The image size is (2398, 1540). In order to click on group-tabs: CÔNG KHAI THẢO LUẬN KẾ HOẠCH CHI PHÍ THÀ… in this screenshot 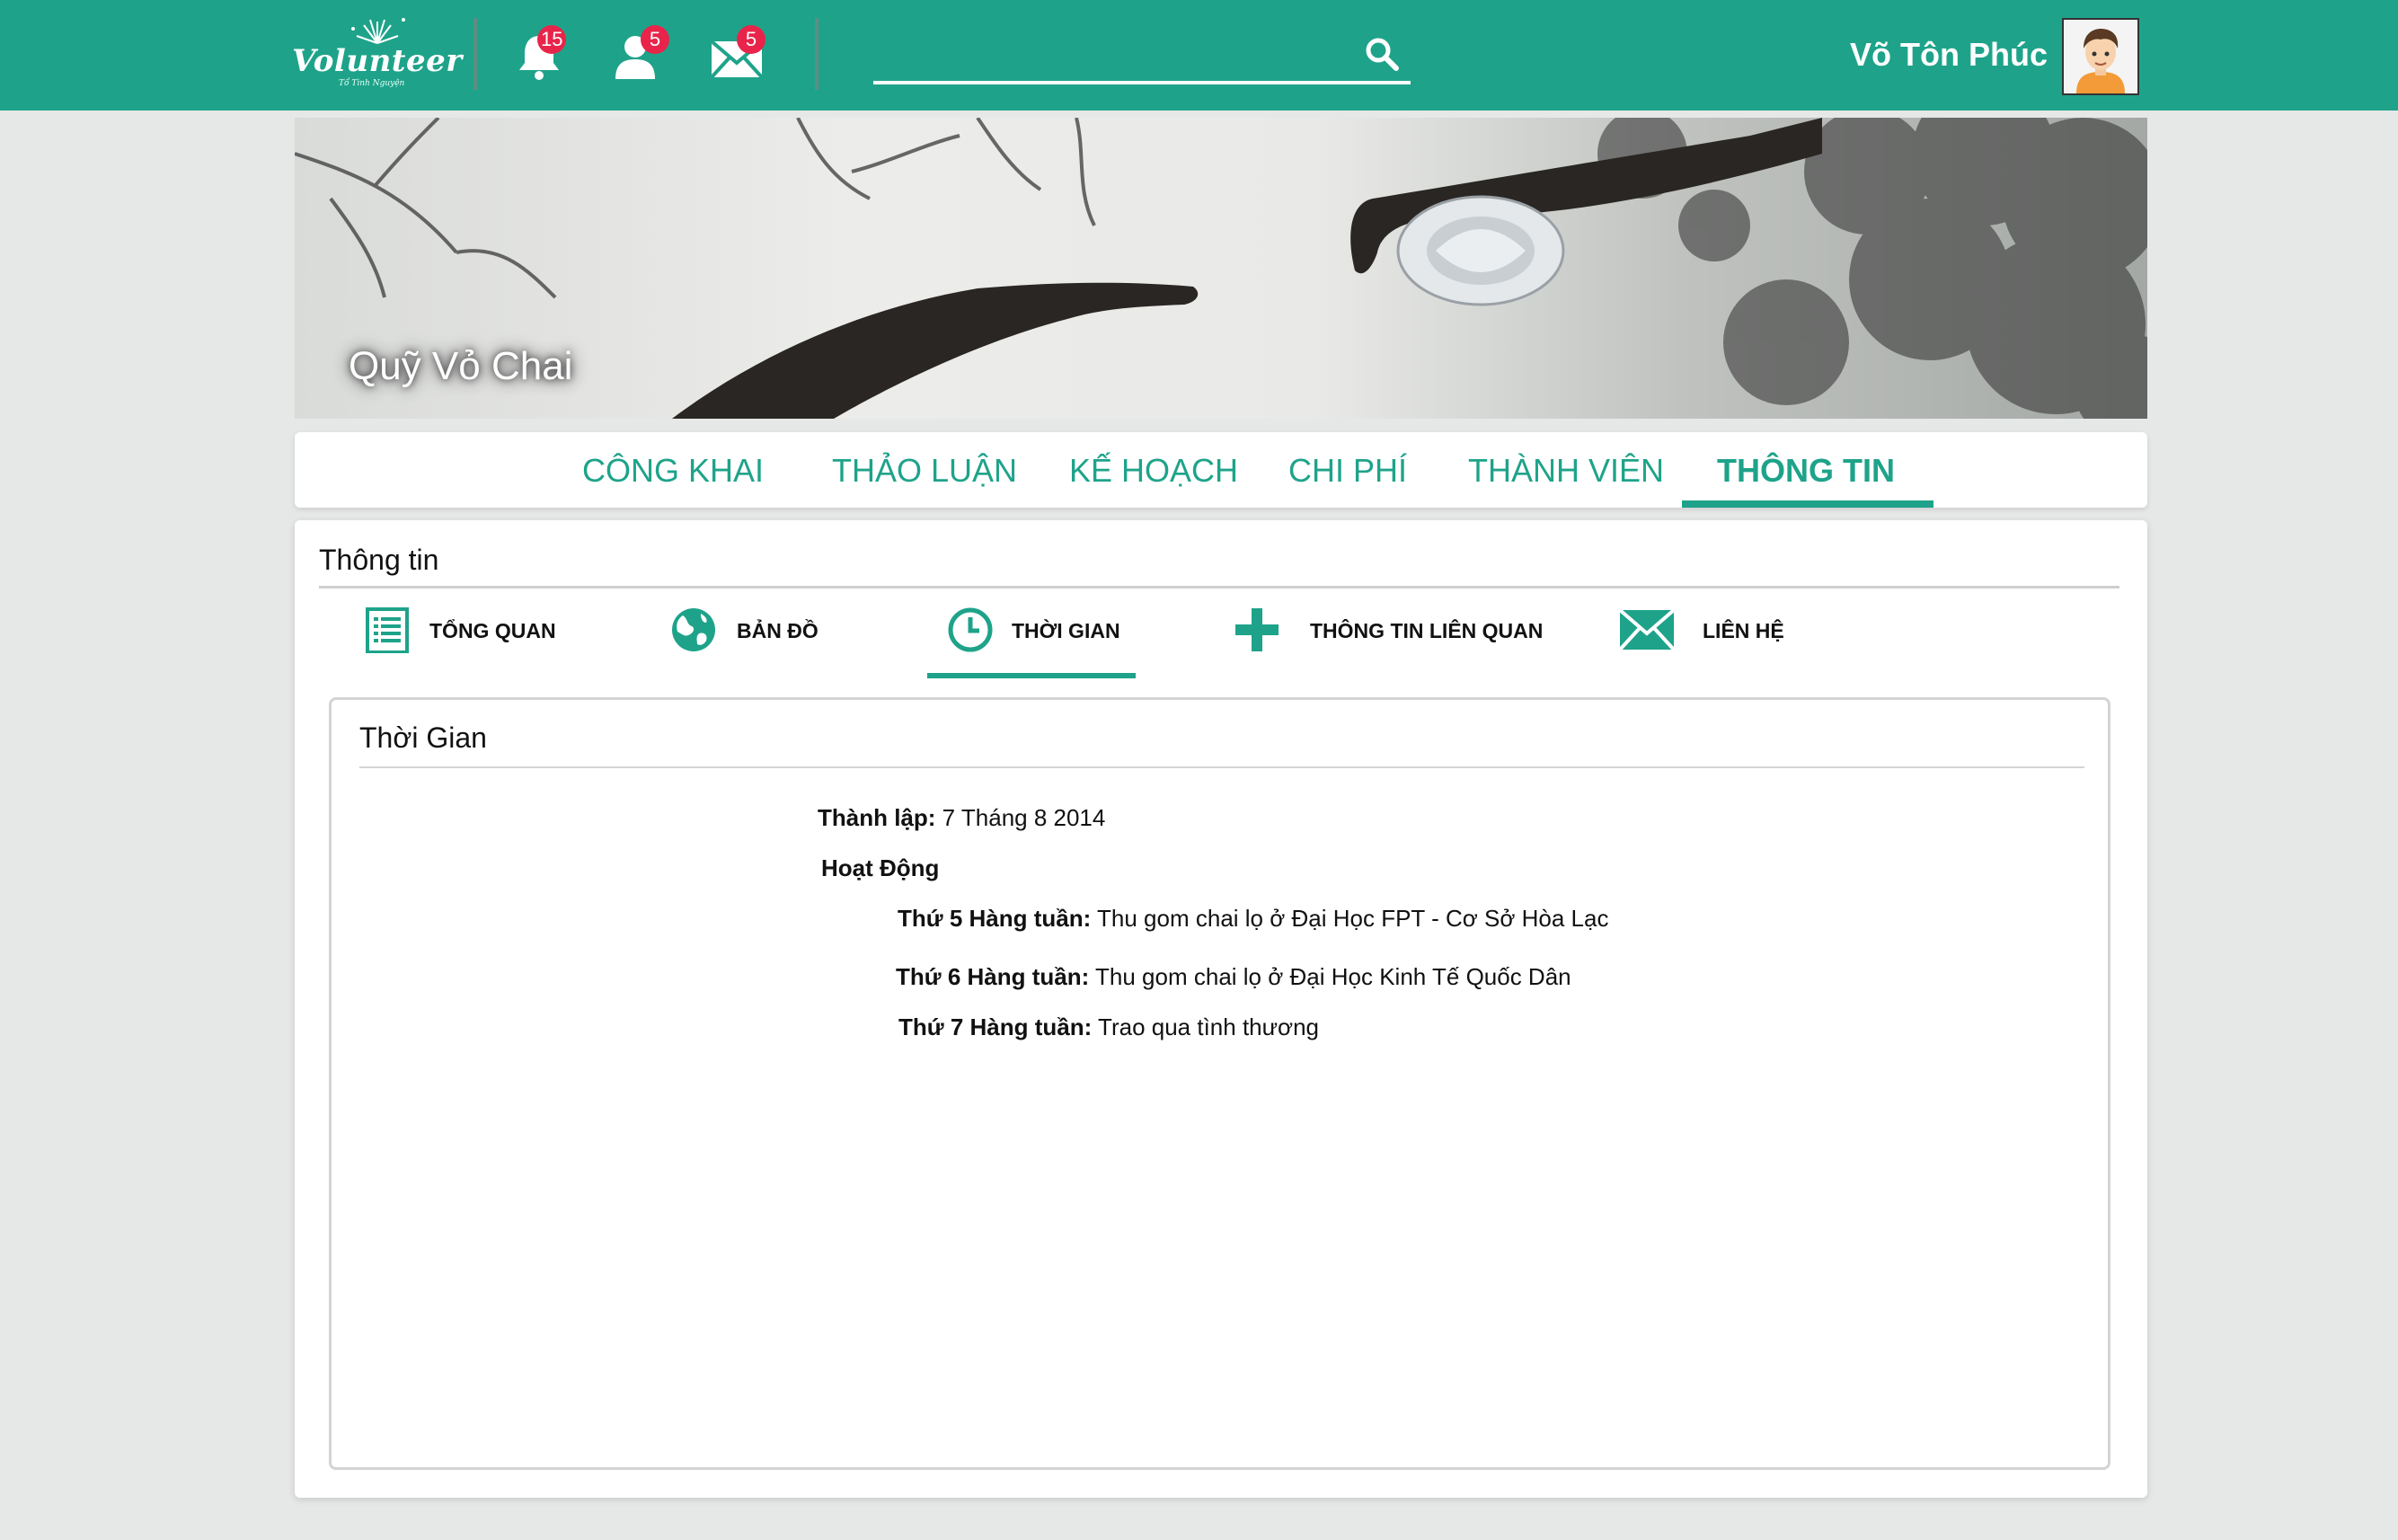, I will do `click(1221, 470)`.